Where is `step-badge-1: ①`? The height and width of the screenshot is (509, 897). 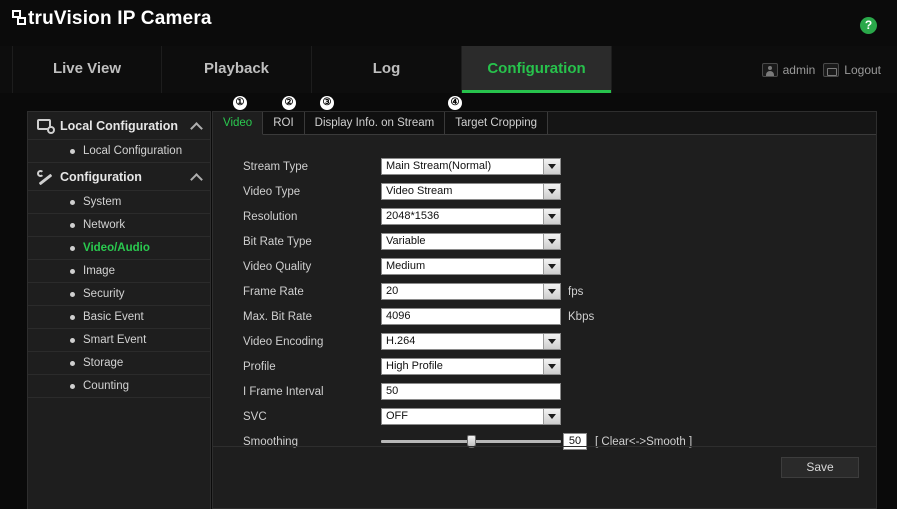
step-badge-1: ① is located at coordinates (240, 103).